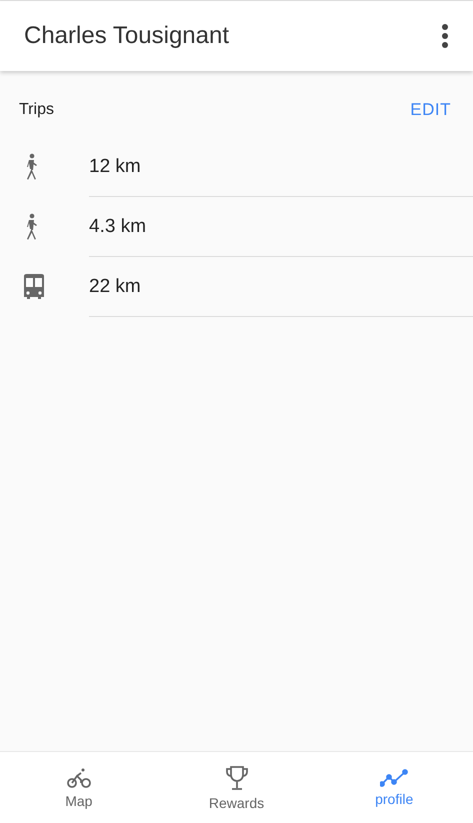 The image size is (473, 823). What do you see at coordinates (117, 227) in the screenshot?
I see `trip-distance: 4.3 km` at bounding box center [117, 227].